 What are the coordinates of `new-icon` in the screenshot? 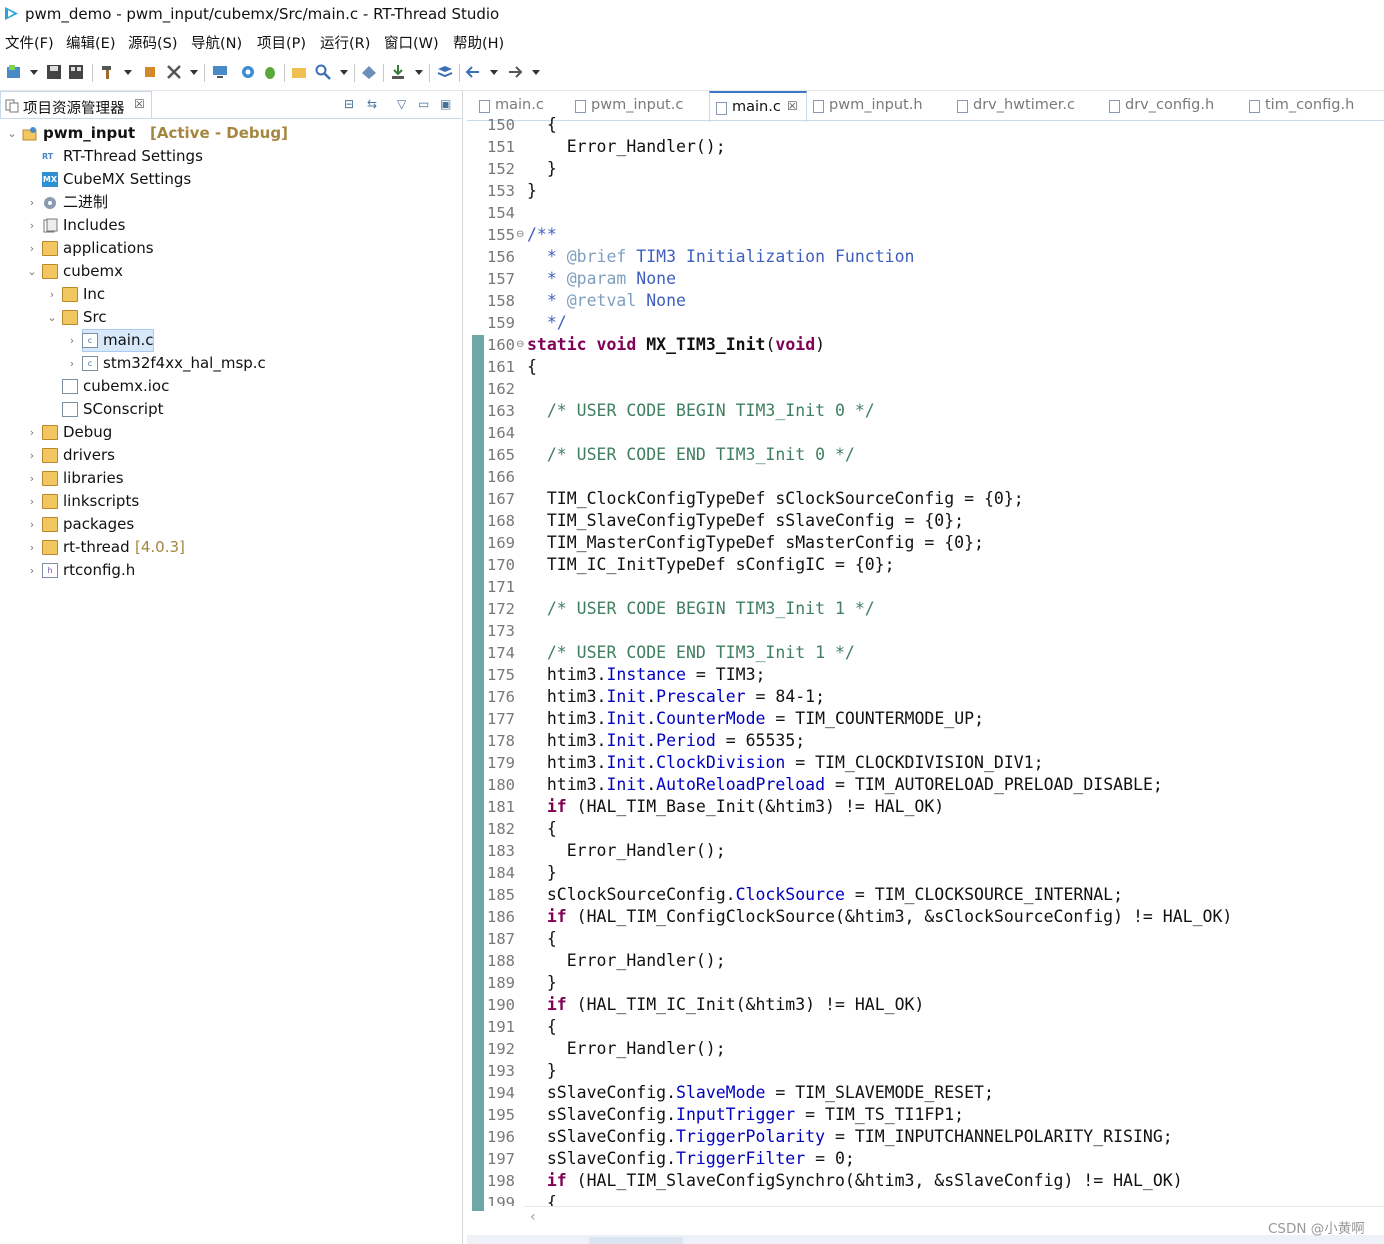 It's located at (14, 72).